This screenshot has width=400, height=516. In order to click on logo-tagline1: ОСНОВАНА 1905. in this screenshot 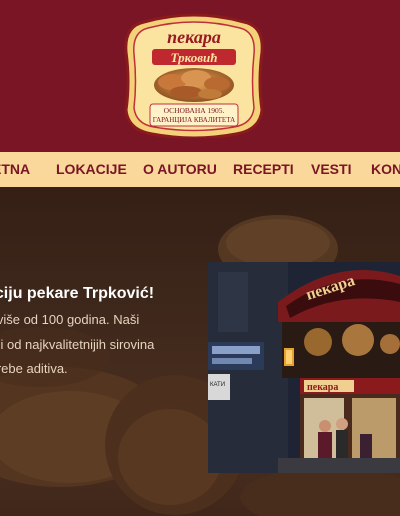, I will do `click(194, 110)`.